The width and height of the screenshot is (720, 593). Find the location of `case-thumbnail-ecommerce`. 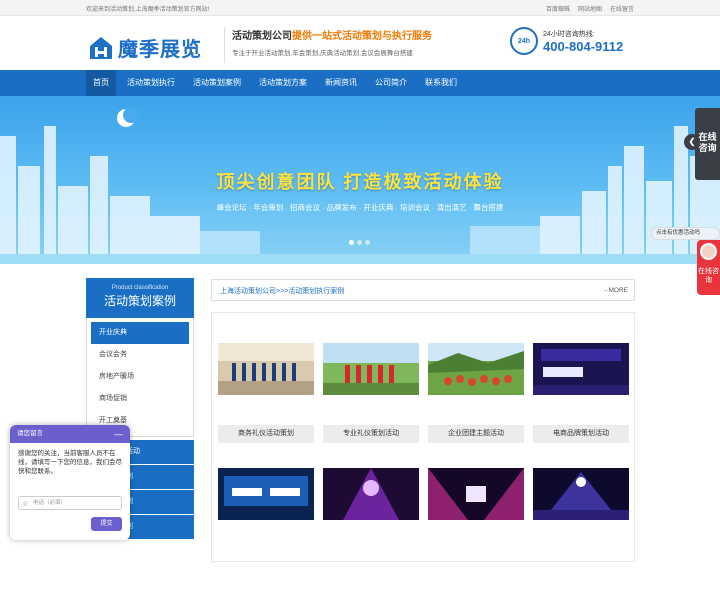

case-thumbnail-ecommerce is located at coordinates (581, 369).